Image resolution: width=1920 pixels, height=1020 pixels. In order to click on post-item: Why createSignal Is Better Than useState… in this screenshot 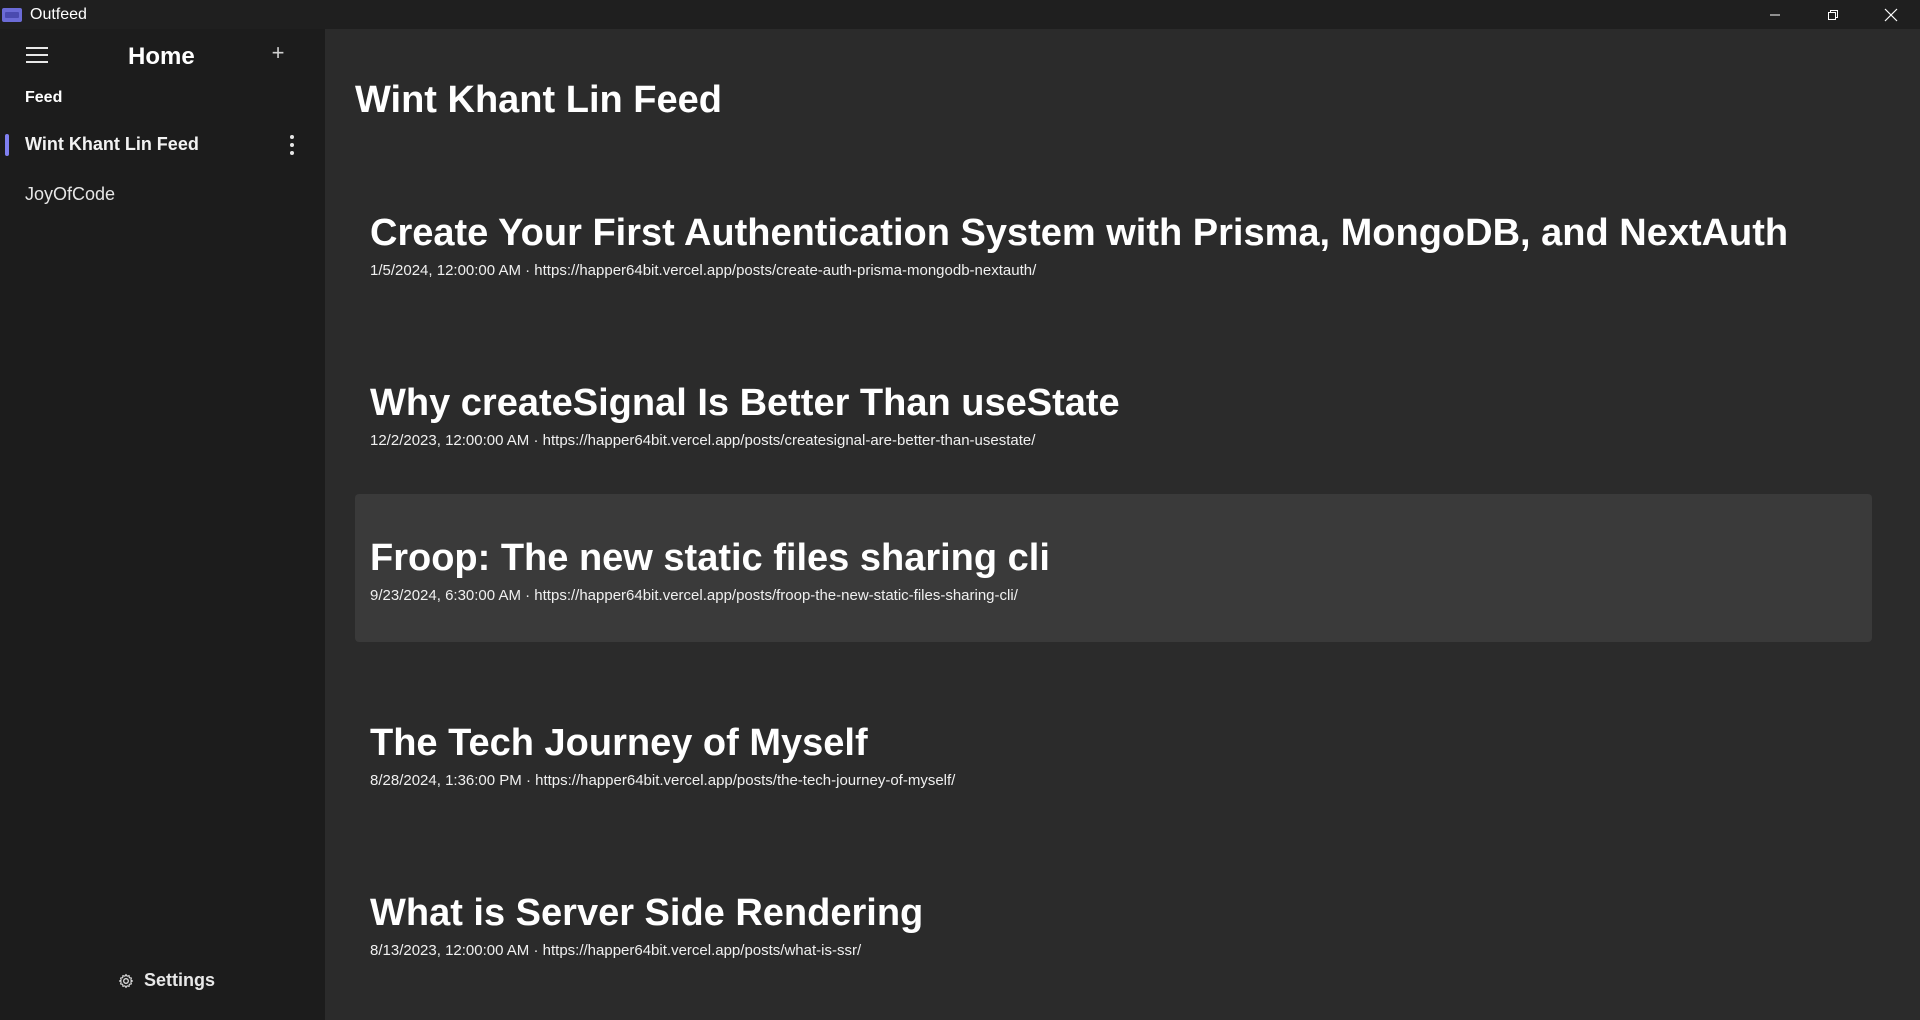, I will do `click(1113, 413)`.